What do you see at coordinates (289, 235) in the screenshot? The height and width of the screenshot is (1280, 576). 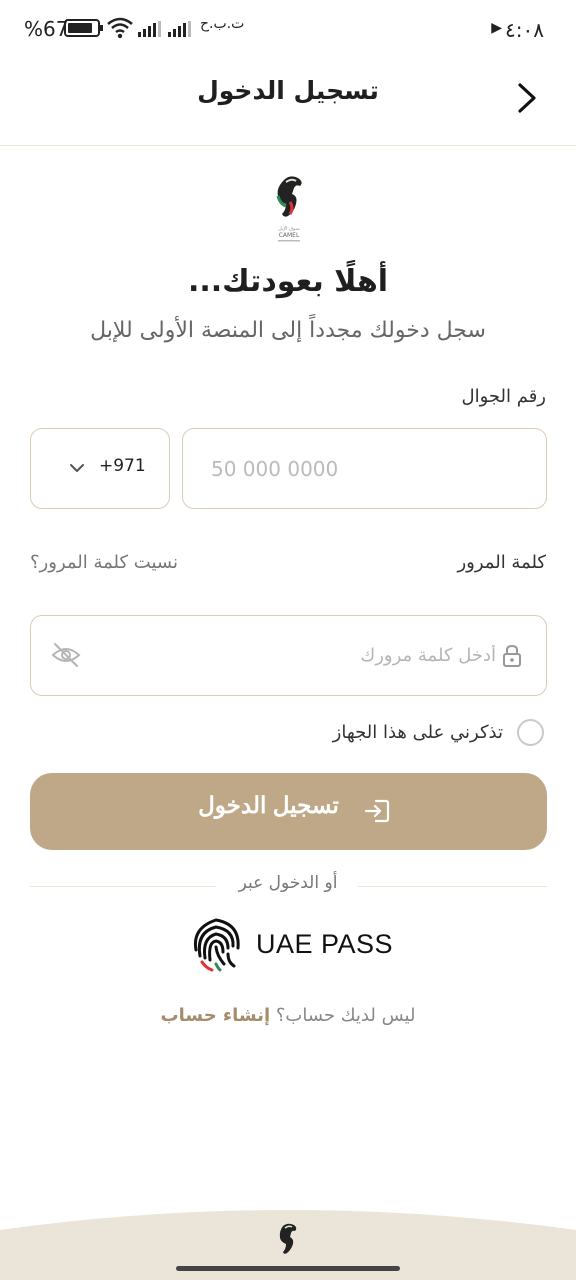 I see `logo-text: CAMEL` at bounding box center [289, 235].